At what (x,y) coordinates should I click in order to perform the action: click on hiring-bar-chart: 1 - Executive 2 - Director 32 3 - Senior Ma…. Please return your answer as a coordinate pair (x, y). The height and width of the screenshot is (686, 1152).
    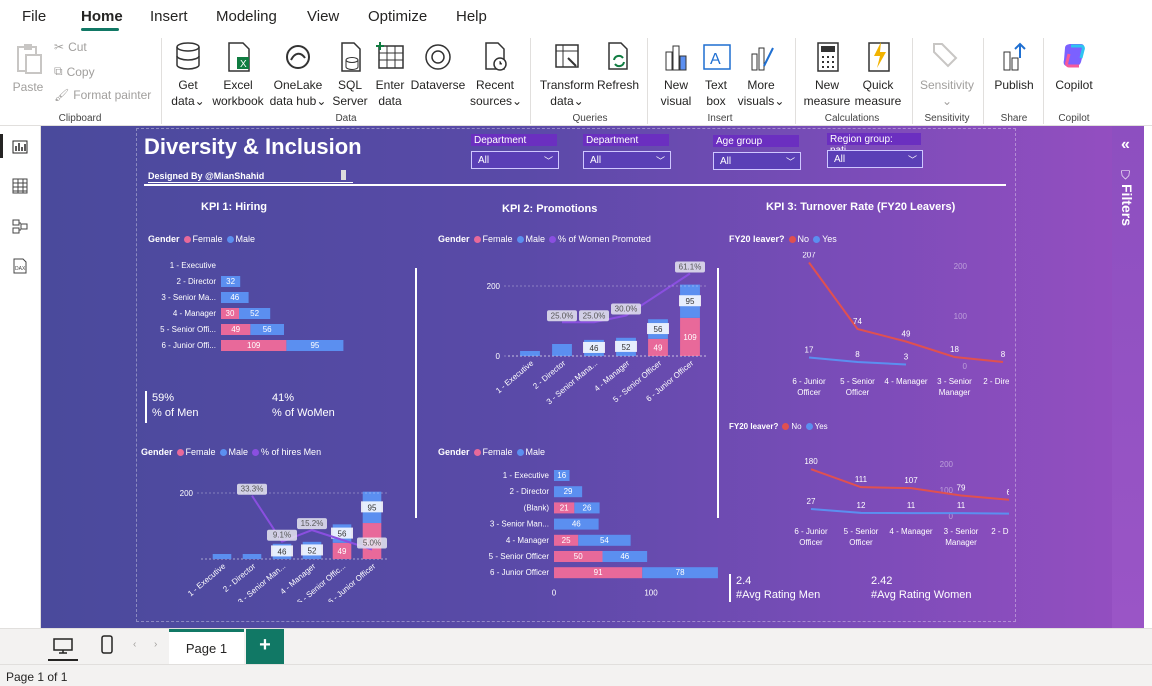
    Looking at the image, I should click on (261, 305).